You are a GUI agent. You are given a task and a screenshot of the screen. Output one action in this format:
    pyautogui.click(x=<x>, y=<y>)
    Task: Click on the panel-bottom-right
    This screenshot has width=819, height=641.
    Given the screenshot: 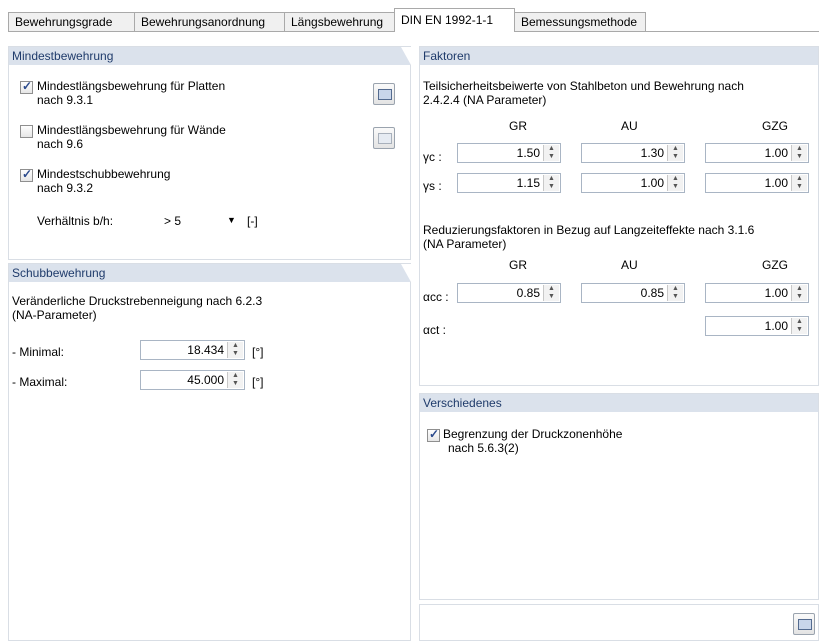 What is the action you would take?
    pyautogui.click(x=619, y=622)
    